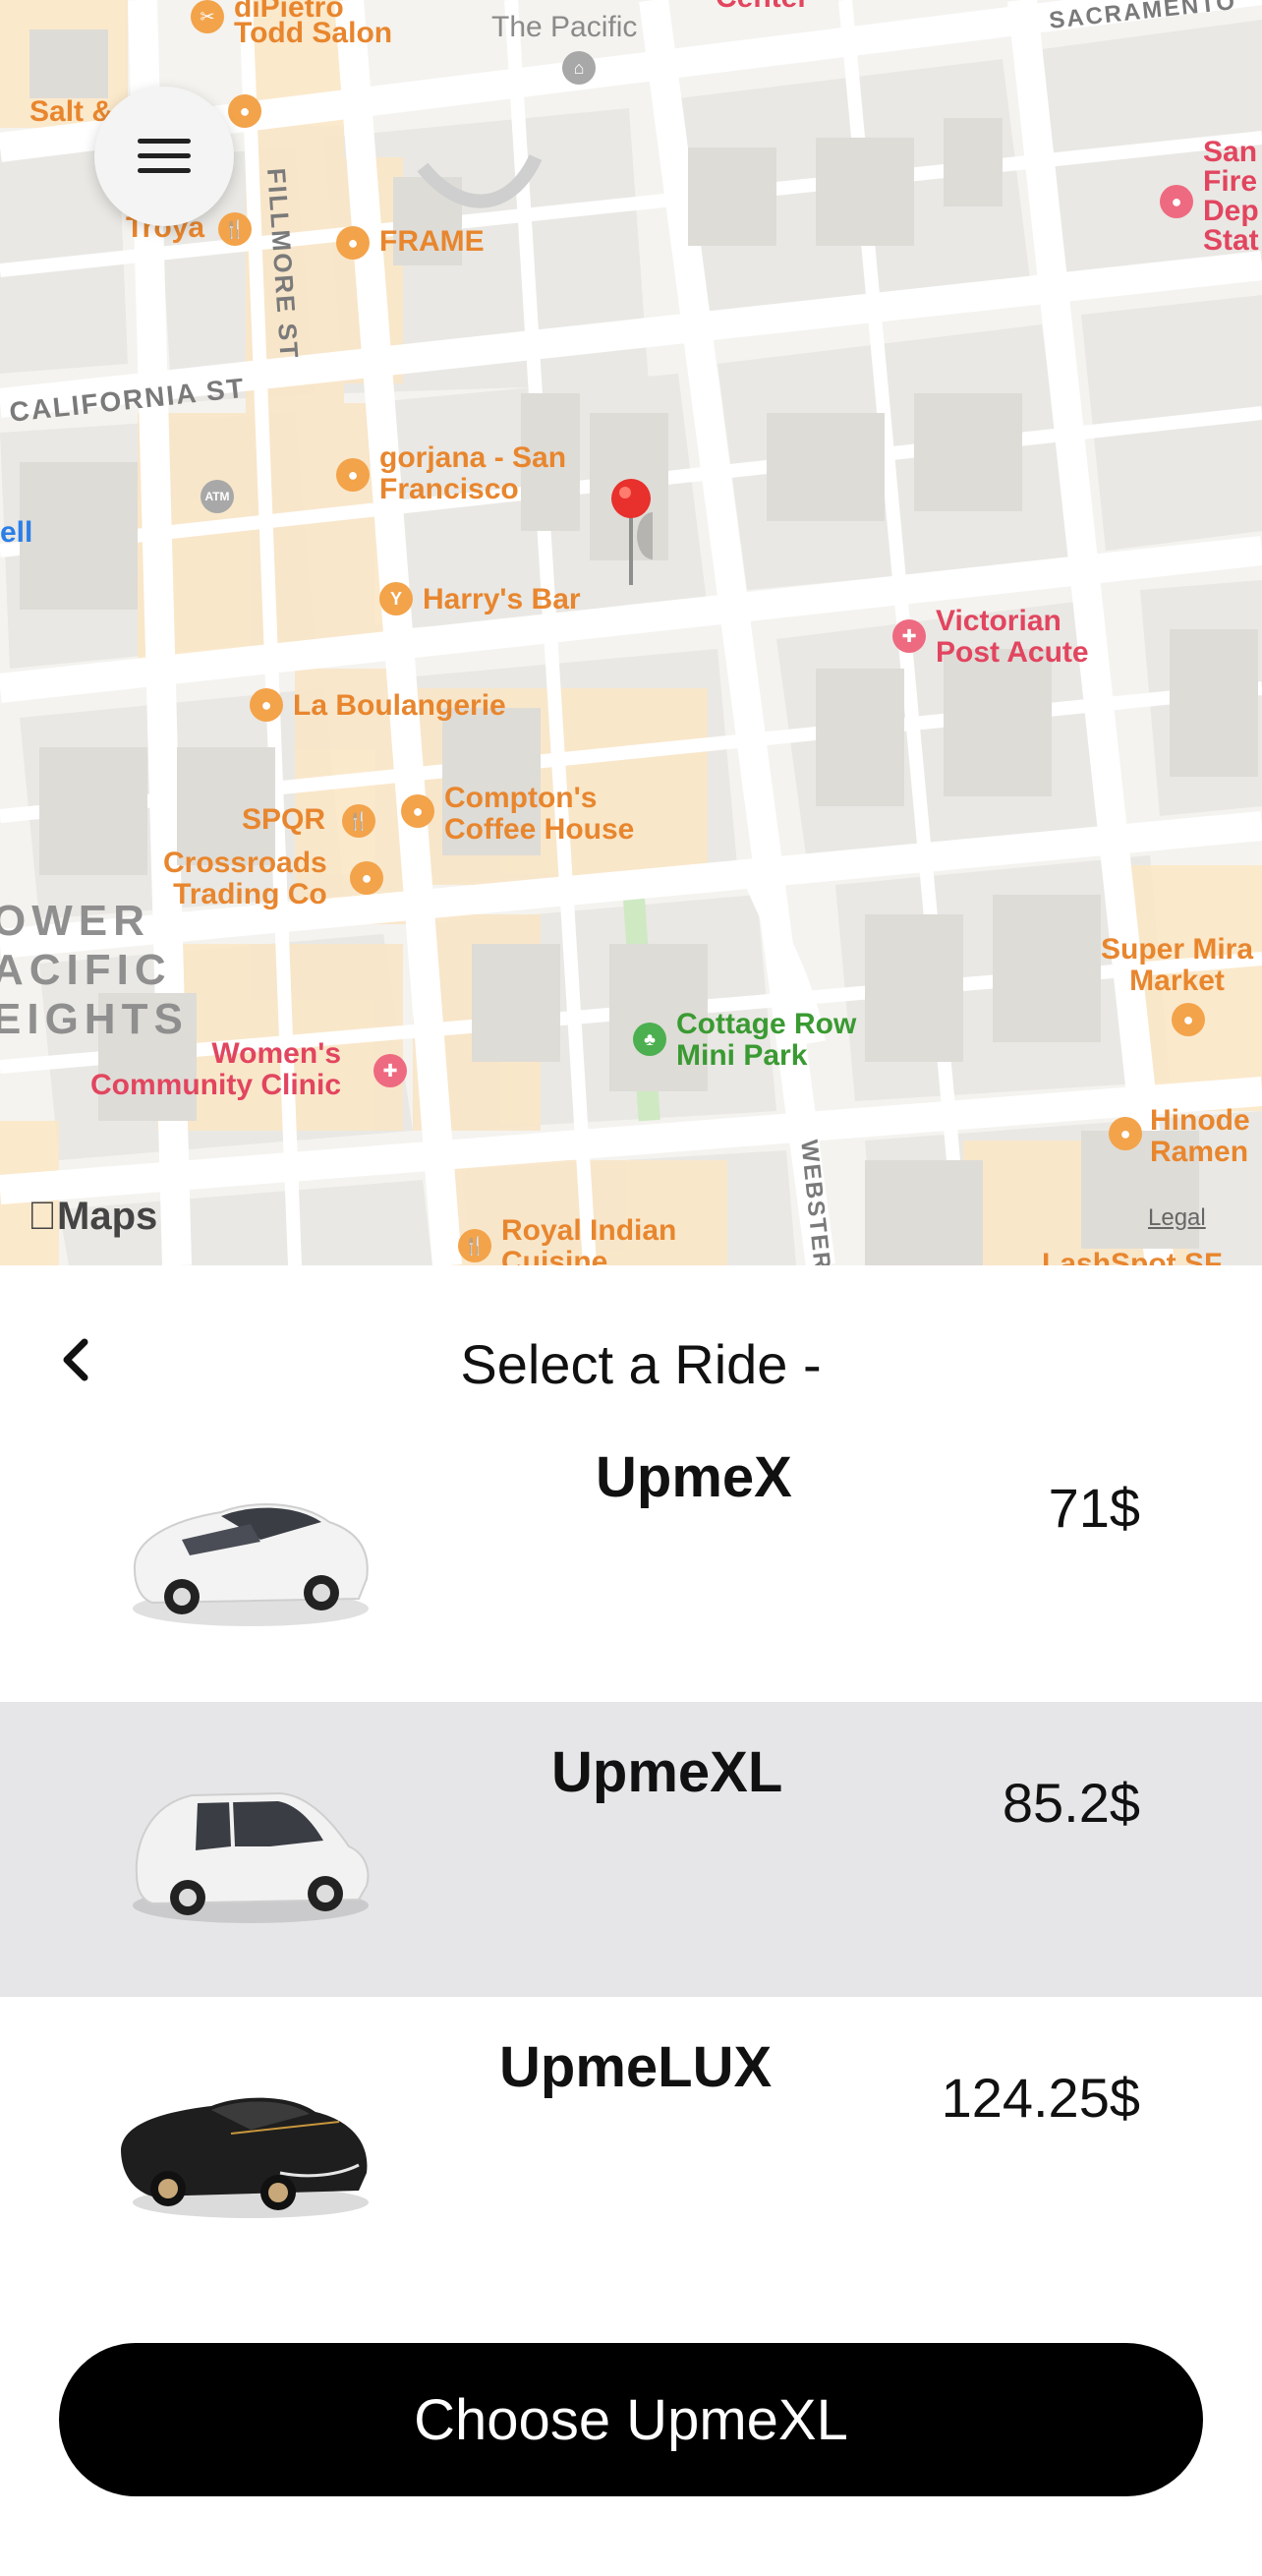 The height and width of the screenshot is (2576, 1262). I want to click on poi-royal-indian: Royal Indian Cuisine, so click(588, 1240).